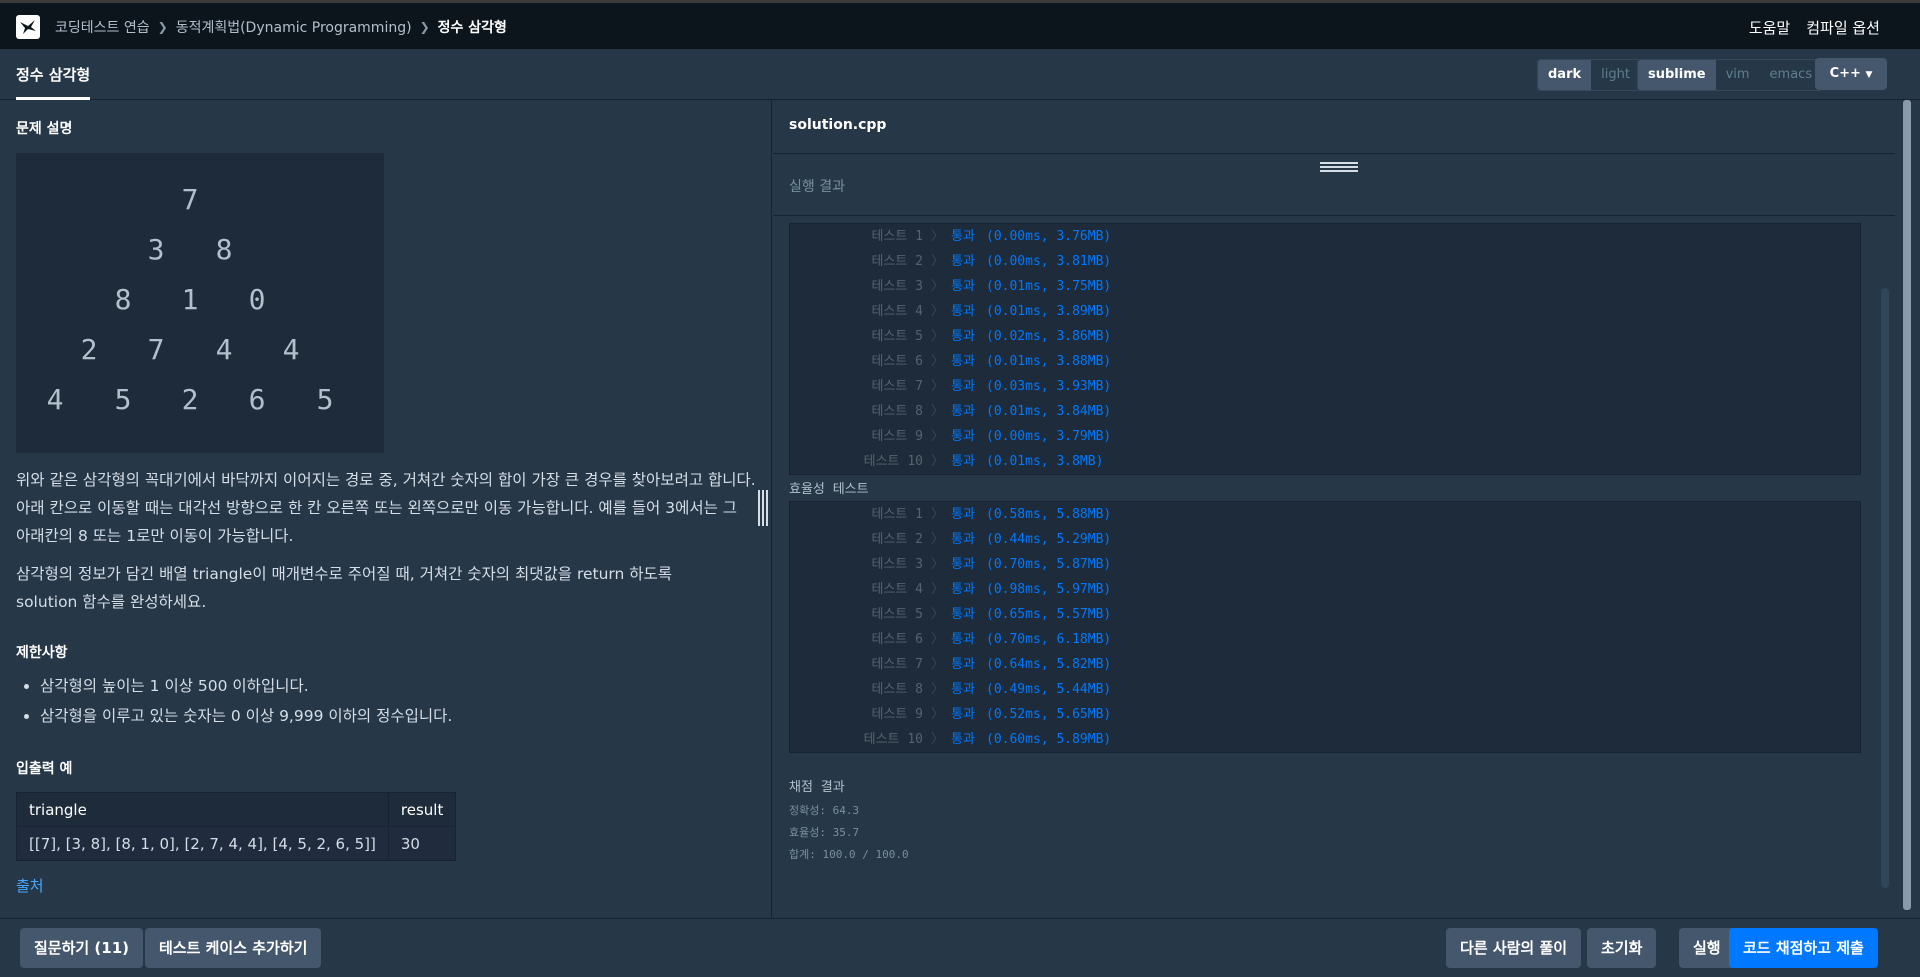  What do you see at coordinates (1325, 564) in the screenshot?
I see `test-result-row: 테스트 3 〉 통과 (0.70ms, 5.87MB)` at bounding box center [1325, 564].